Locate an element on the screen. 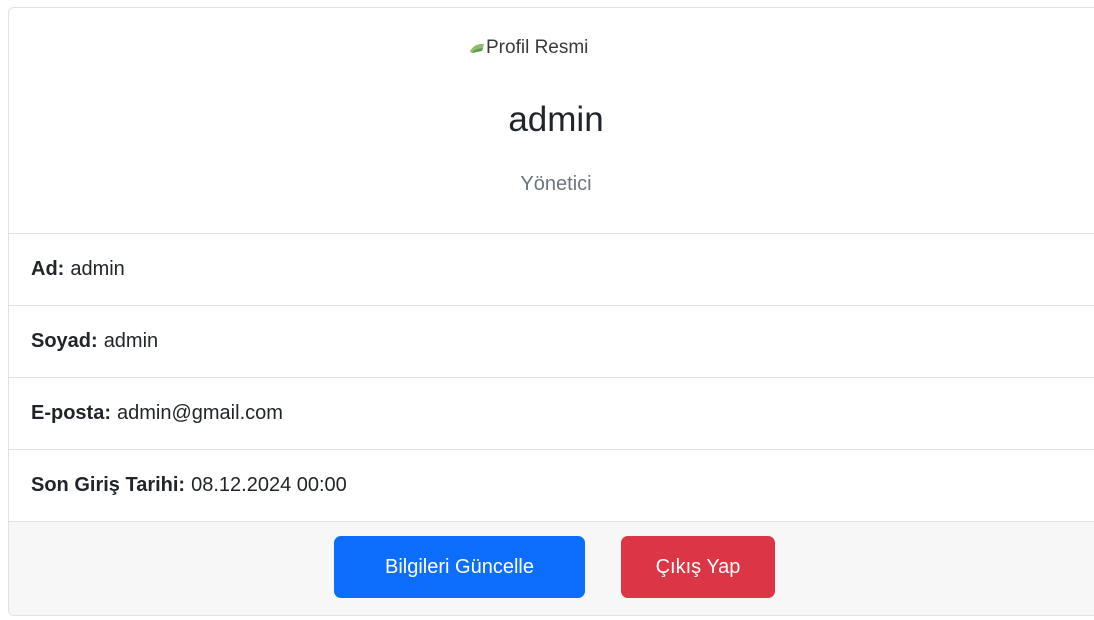  detail-first-name: Ad: admin is located at coordinates (551, 270).